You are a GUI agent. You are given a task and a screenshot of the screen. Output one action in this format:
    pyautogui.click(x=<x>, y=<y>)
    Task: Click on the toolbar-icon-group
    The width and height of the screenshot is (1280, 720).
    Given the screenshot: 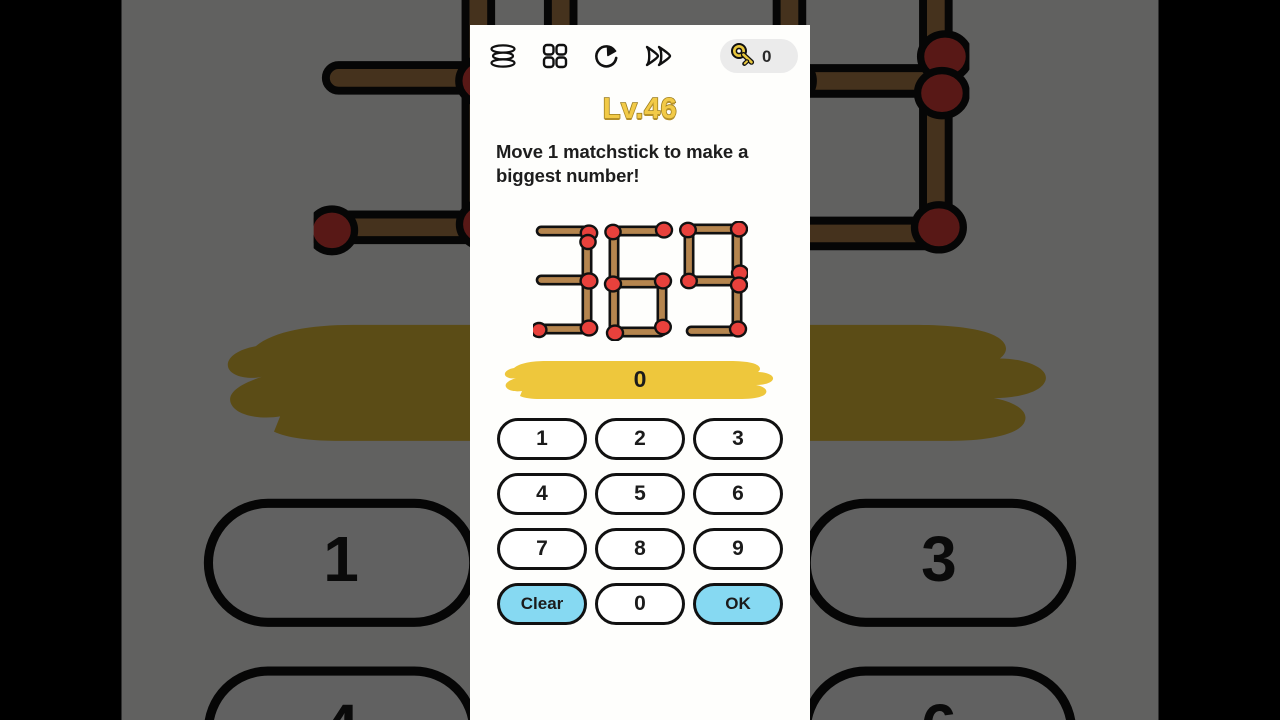 What is the action you would take?
    pyautogui.click(x=581, y=56)
    